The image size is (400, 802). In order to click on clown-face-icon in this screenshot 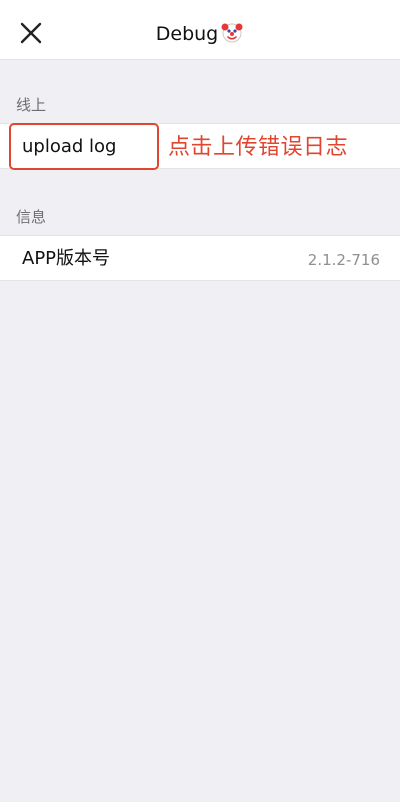, I will do `click(232, 33)`.